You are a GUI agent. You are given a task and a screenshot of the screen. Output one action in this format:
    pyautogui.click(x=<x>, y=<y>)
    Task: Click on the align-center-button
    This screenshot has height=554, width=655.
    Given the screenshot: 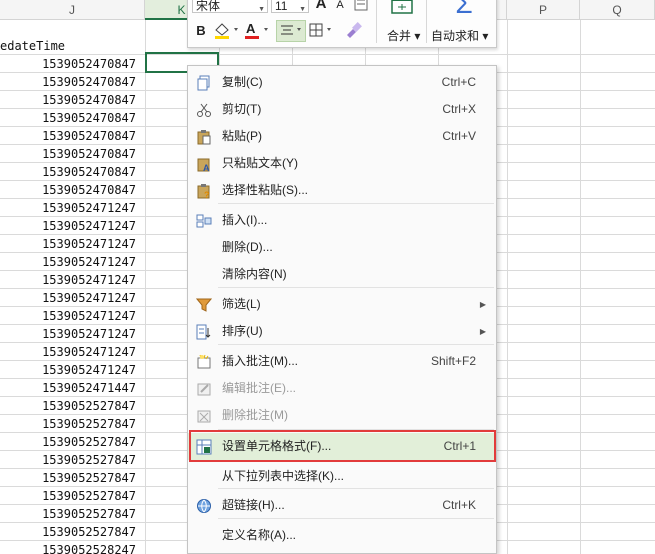 What is the action you would take?
    pyautogui.click(x=291, y=31)
    